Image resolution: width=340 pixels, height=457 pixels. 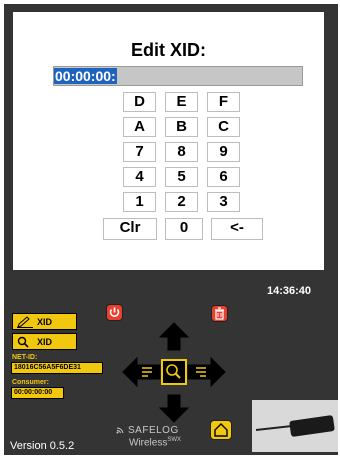 I want to click on edit-xid-button: XID, so click(x=44, y=321).